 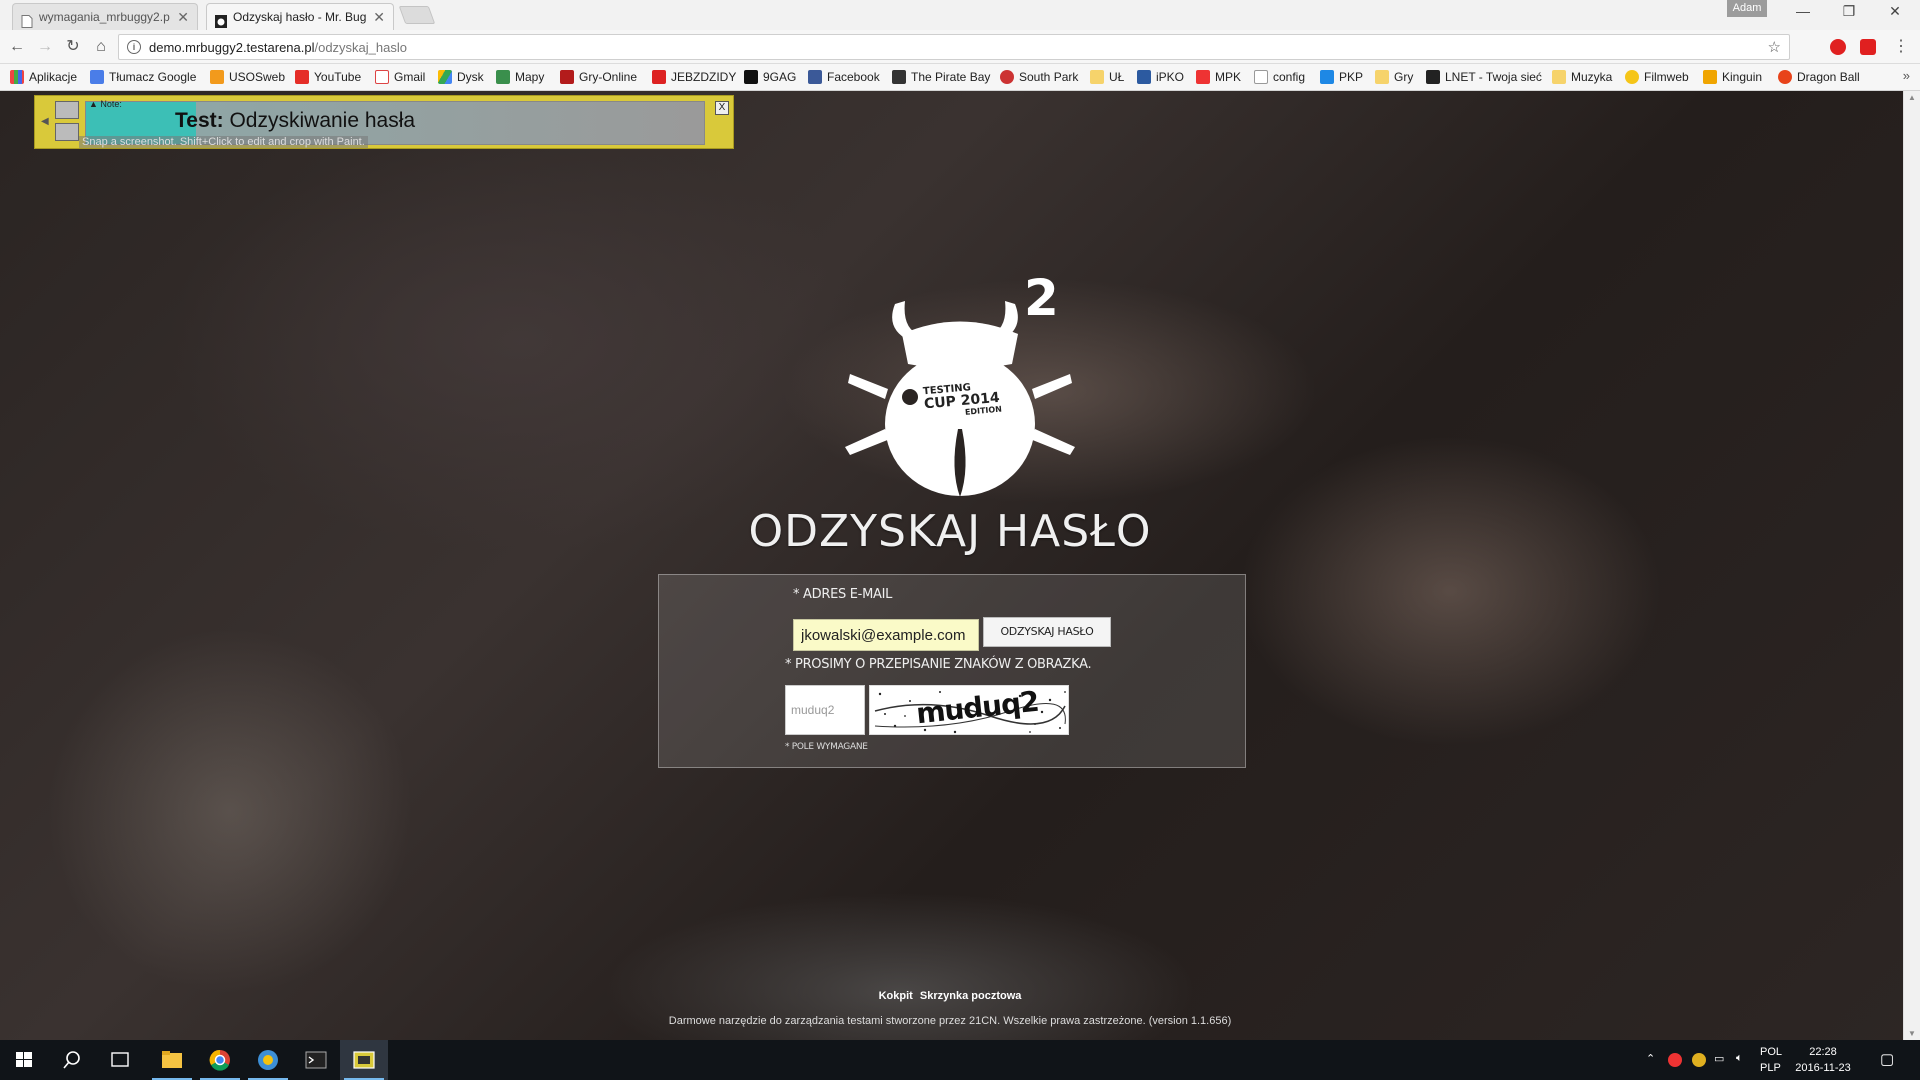 I want to click on taskbar-file-explorer, so click(x=172, y=1060).